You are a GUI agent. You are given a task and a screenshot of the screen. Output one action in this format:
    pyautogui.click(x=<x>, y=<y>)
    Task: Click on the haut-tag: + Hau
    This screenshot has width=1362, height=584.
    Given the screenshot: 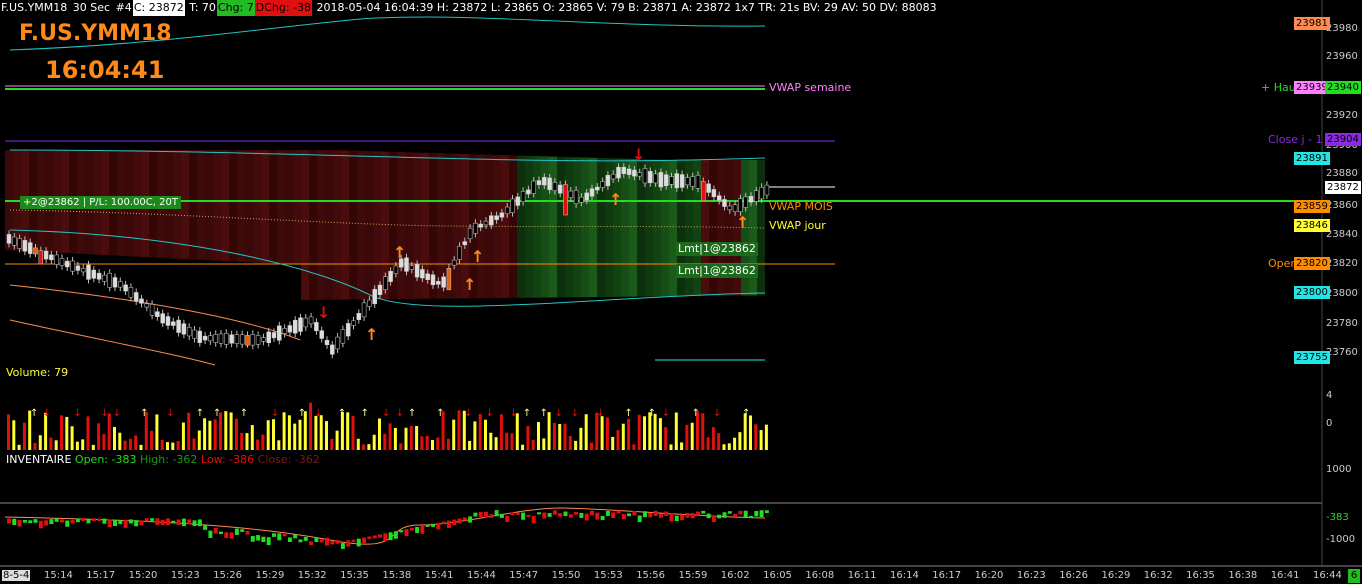 What is the action you would take?
    pyautogui.click(x=1278, y=87)
    